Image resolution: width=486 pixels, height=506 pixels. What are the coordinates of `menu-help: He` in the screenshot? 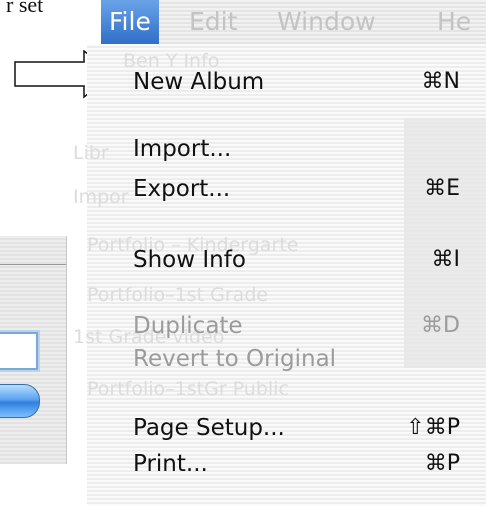 It's located at (454, 22).